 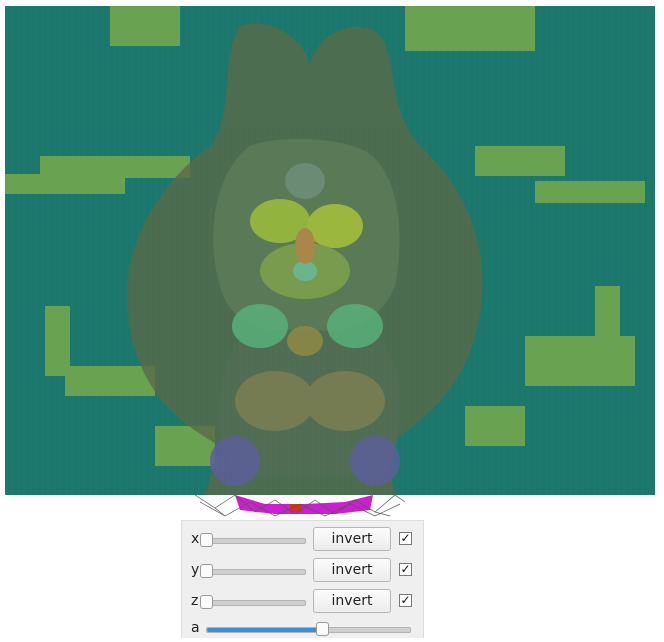 What do you see at coordinates (352, 570) in the screenshot?
I see `y-invert-button: invert` at bounding box center [352, 570].